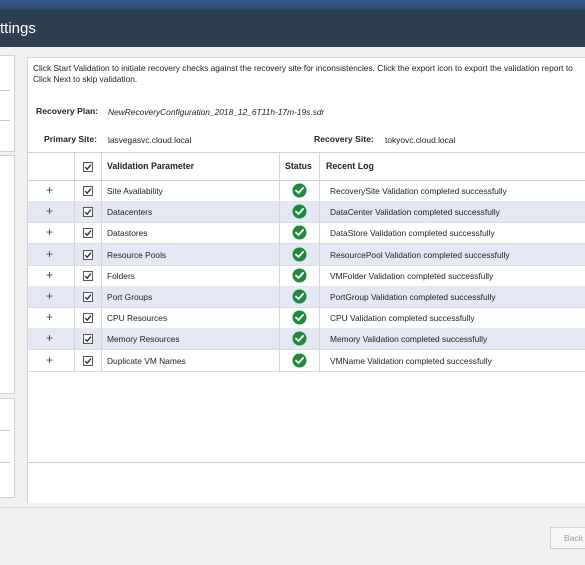 This screenshot has width=585, height=565. Describe the element at coordinates (292, 536) in the screenshot. I see `wizard-footer` at that location.